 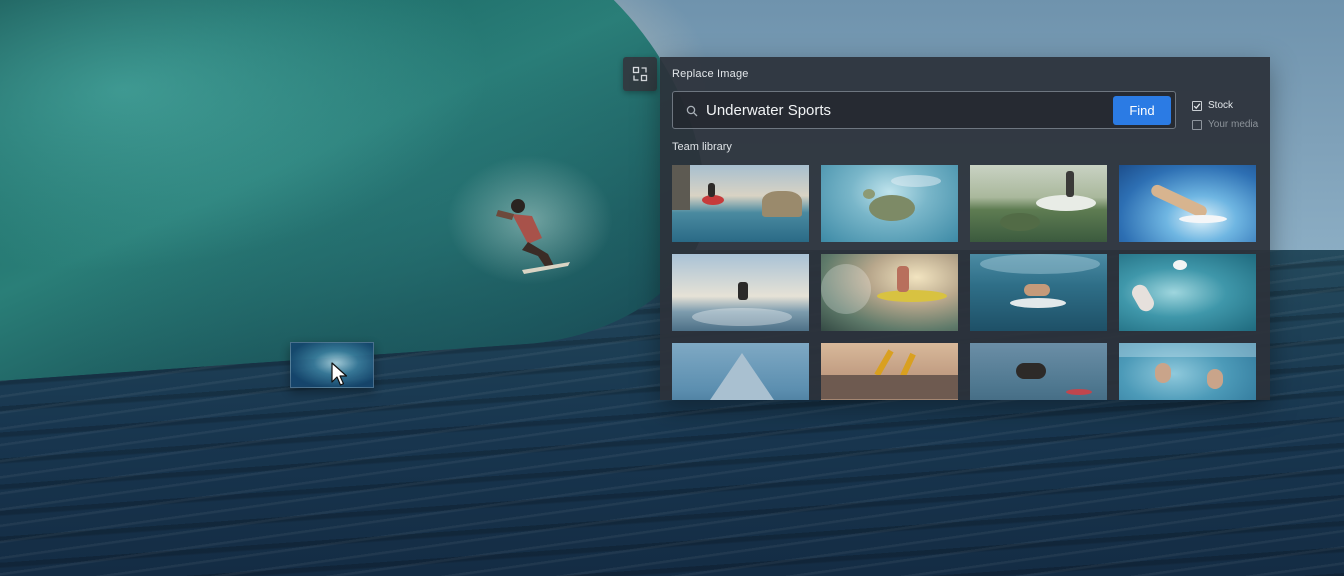 What do you see at coordinates (1197, 124) in the screenshot?
I see `your-media-checkbox` at bounding box center [1197, 124].